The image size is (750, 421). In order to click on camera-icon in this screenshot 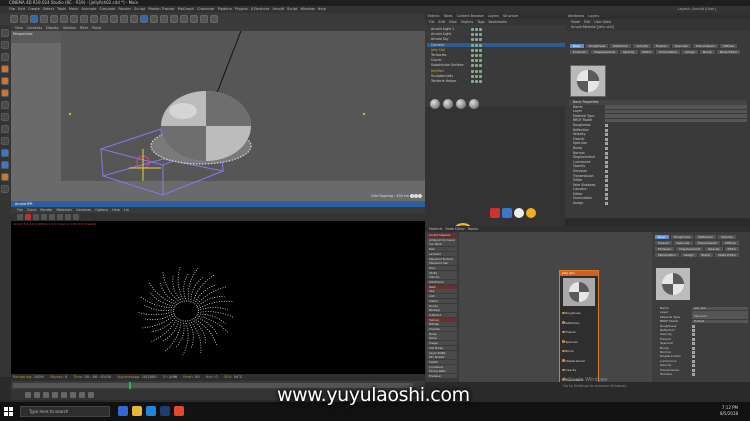, I will do `click(204, 19)`.